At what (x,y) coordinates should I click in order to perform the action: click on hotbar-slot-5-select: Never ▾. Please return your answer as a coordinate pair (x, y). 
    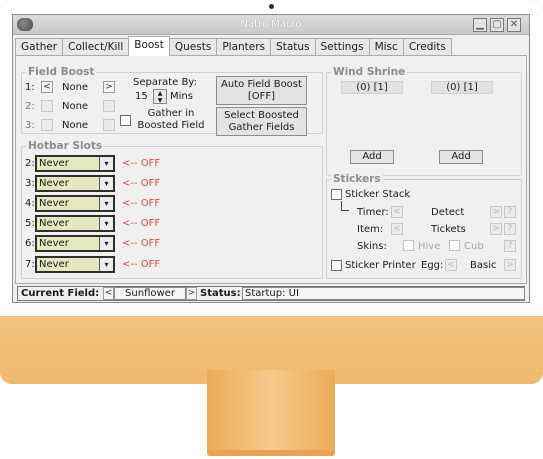
    Looking at the image, I should click on (75, 223).